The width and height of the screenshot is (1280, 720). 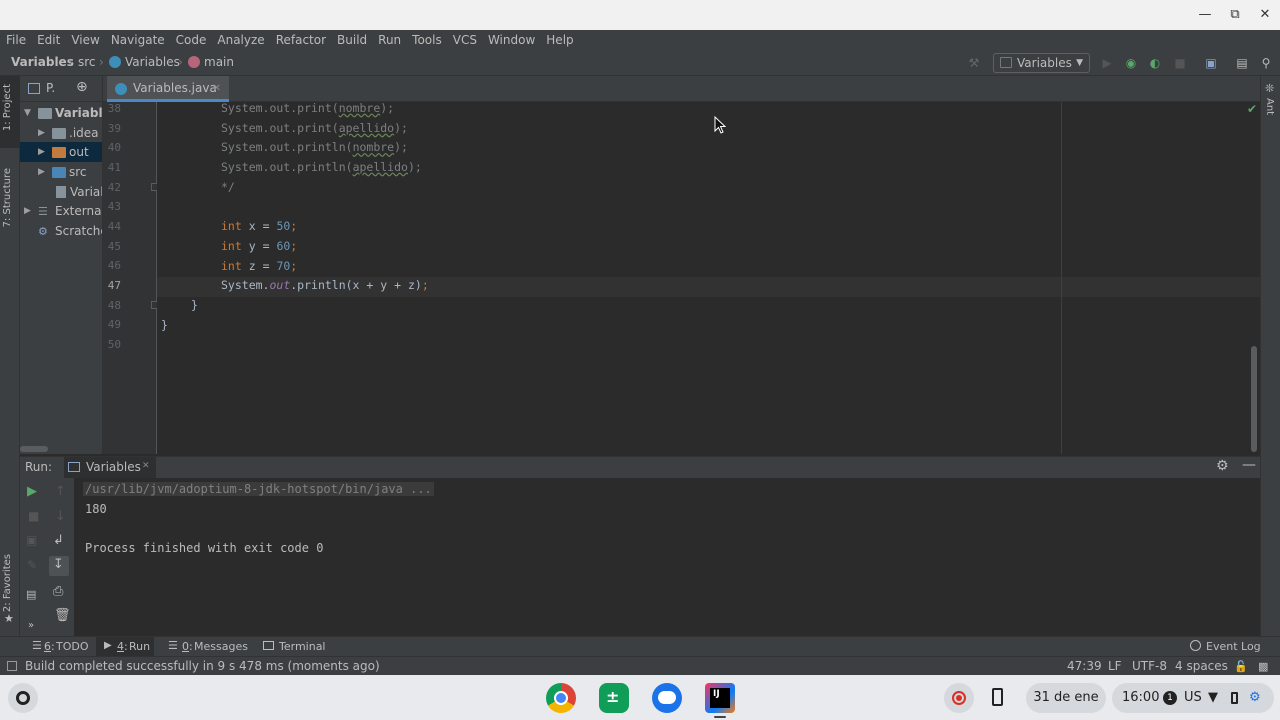 What do you see at coordinates (667, 698) in the screenshot?
I see `messages-app-icon` at bounding box center [667, 698].